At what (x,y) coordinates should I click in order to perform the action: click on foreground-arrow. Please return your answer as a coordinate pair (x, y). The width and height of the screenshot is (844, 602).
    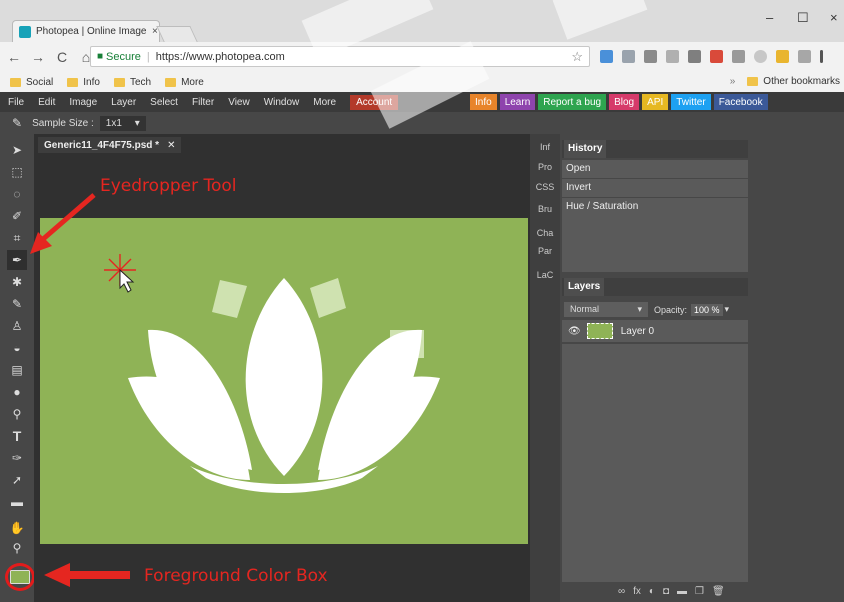
    Looking at the image, I should click on (87, 575).